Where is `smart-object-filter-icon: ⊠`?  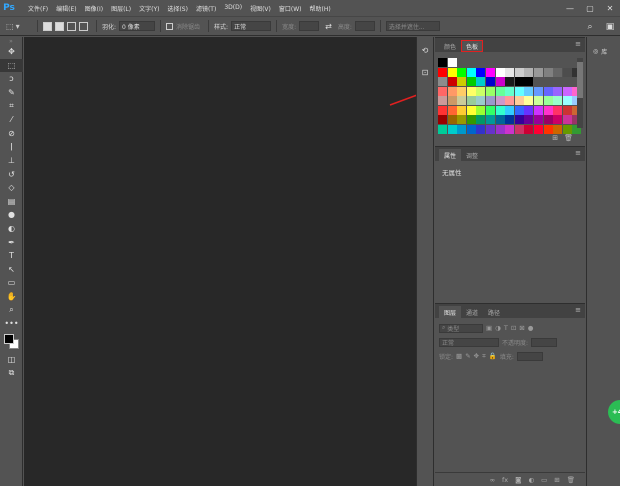
smart-object-filter-icon: ⊠ is located at coordinates (521, 328).